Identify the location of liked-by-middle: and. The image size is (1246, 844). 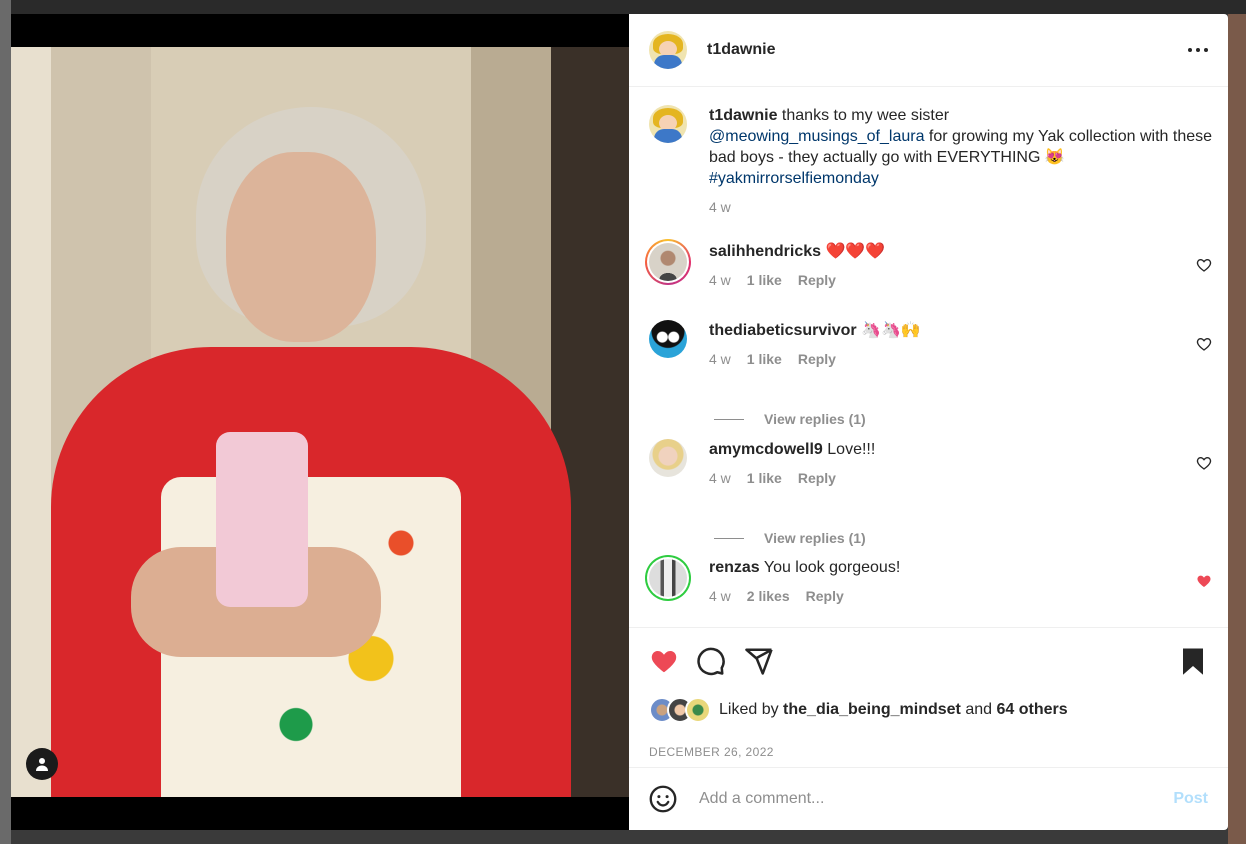
(979, 709).